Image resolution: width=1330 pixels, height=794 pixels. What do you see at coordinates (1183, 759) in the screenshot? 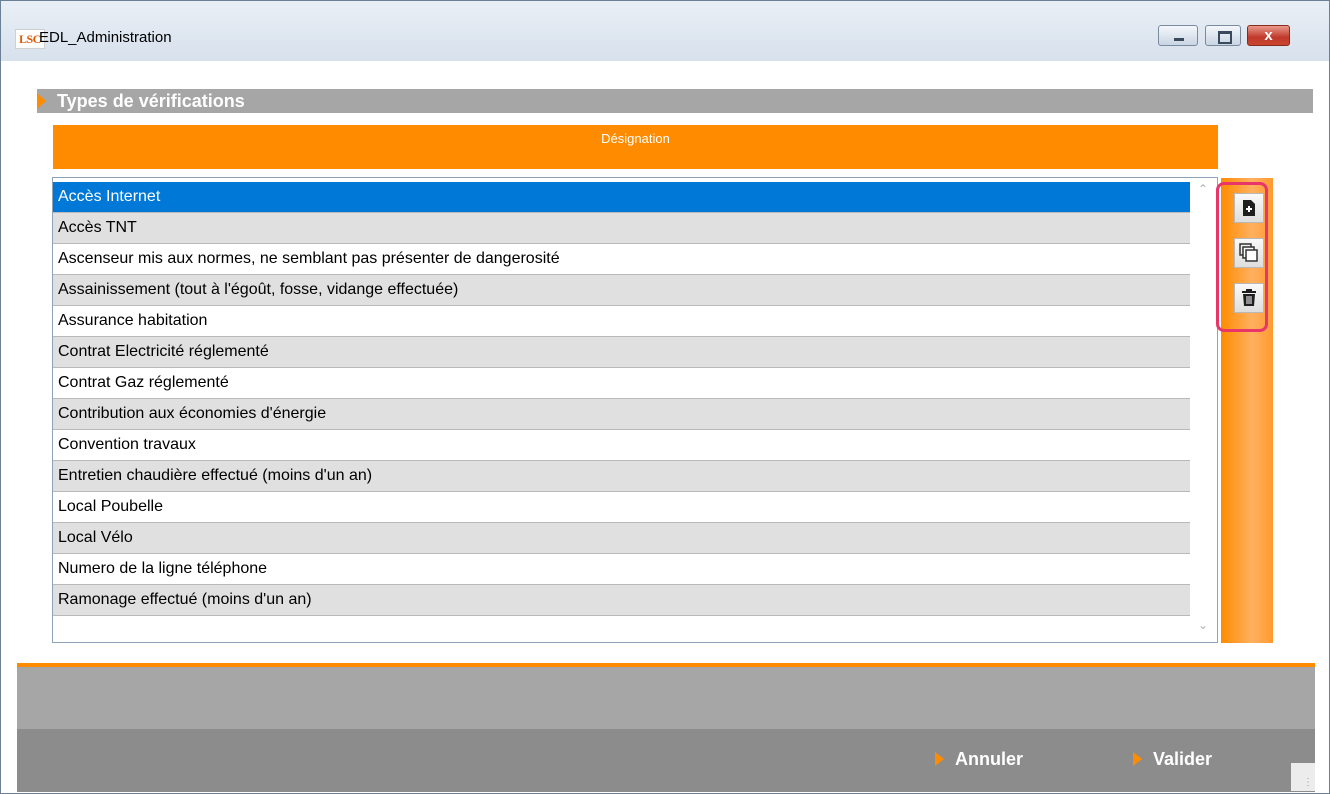
I see `validate-label: Valider` at bounding box center [1183, 759].